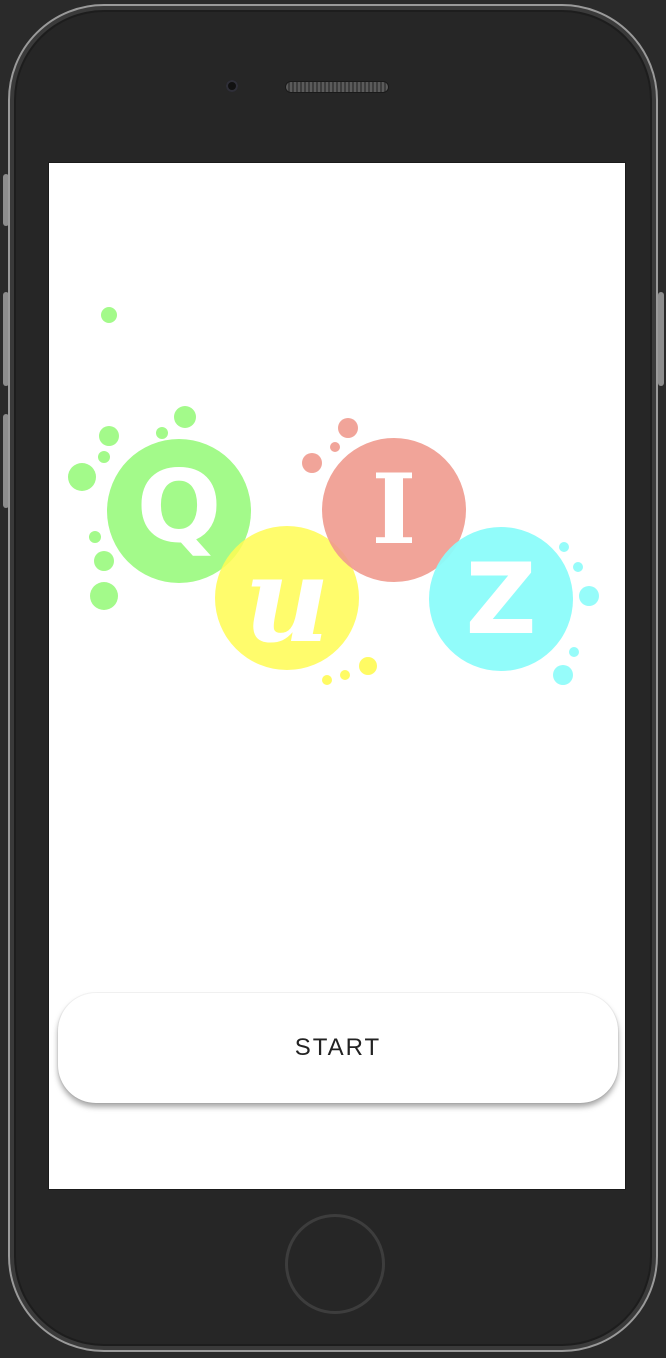 This screenshot has width=666, height=1358. I want to click on logo-letter-i: I, so click(394, 509).